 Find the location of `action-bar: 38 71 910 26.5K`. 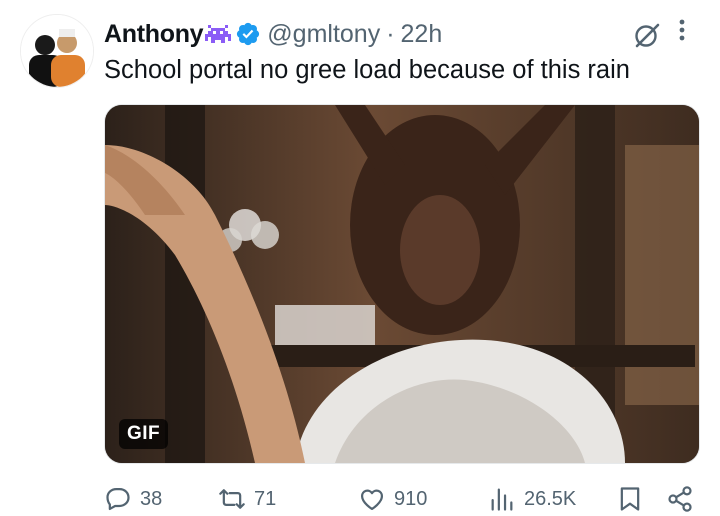

action-bar: 38 71 910 26.5K is located at coordinates (401, 499).